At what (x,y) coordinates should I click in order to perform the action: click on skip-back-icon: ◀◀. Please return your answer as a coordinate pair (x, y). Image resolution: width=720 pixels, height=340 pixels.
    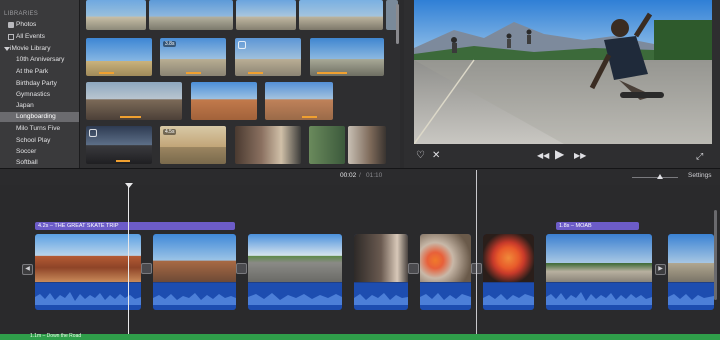
    Looking at the image, I should click on (543, 156).